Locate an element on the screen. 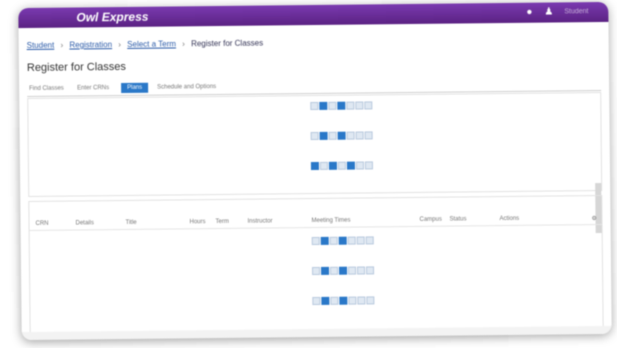 The height and width of the screenshot is (348, 617). col-crn: CRN is located at coordinates (42, 224).